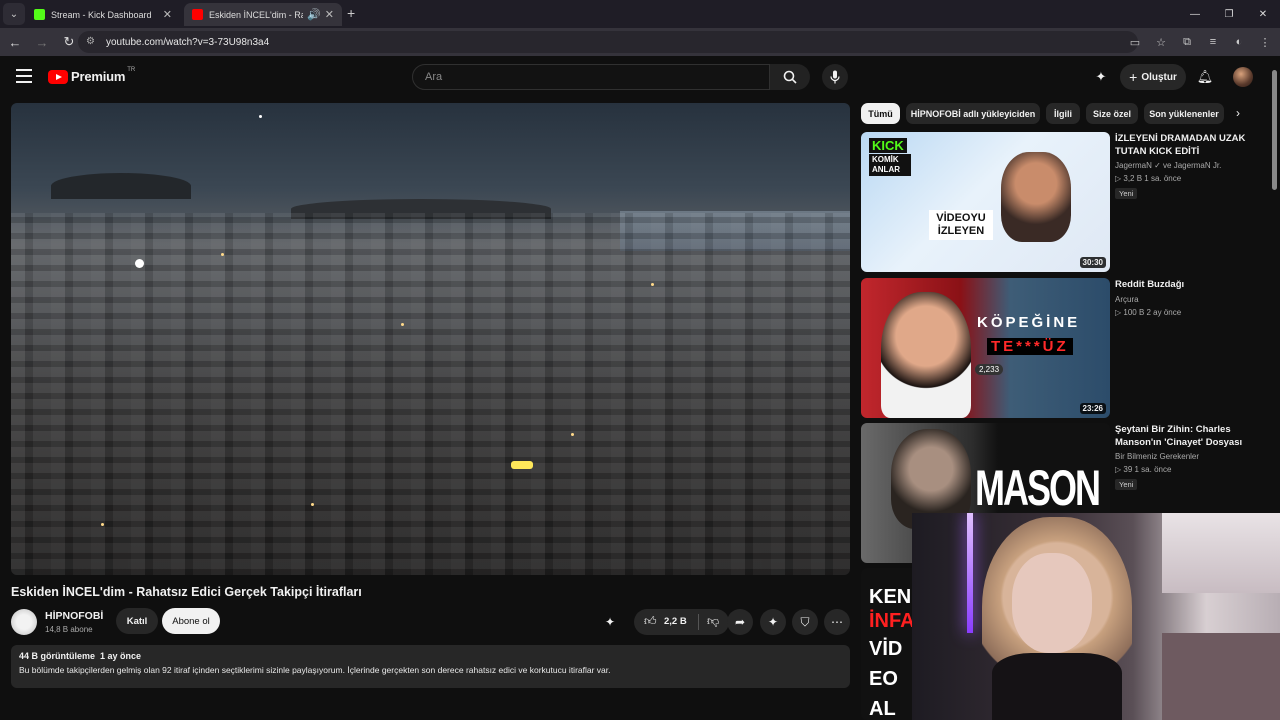 The height and width of the screenshot is (720, 1280). What do you see at coordinates (985, 202) in the screenshot?
I see `video-thumbnail: KICK KOMİK ANLAR VİDEOYU İZLEYEN 30:30` at bounding box center [985, 202].